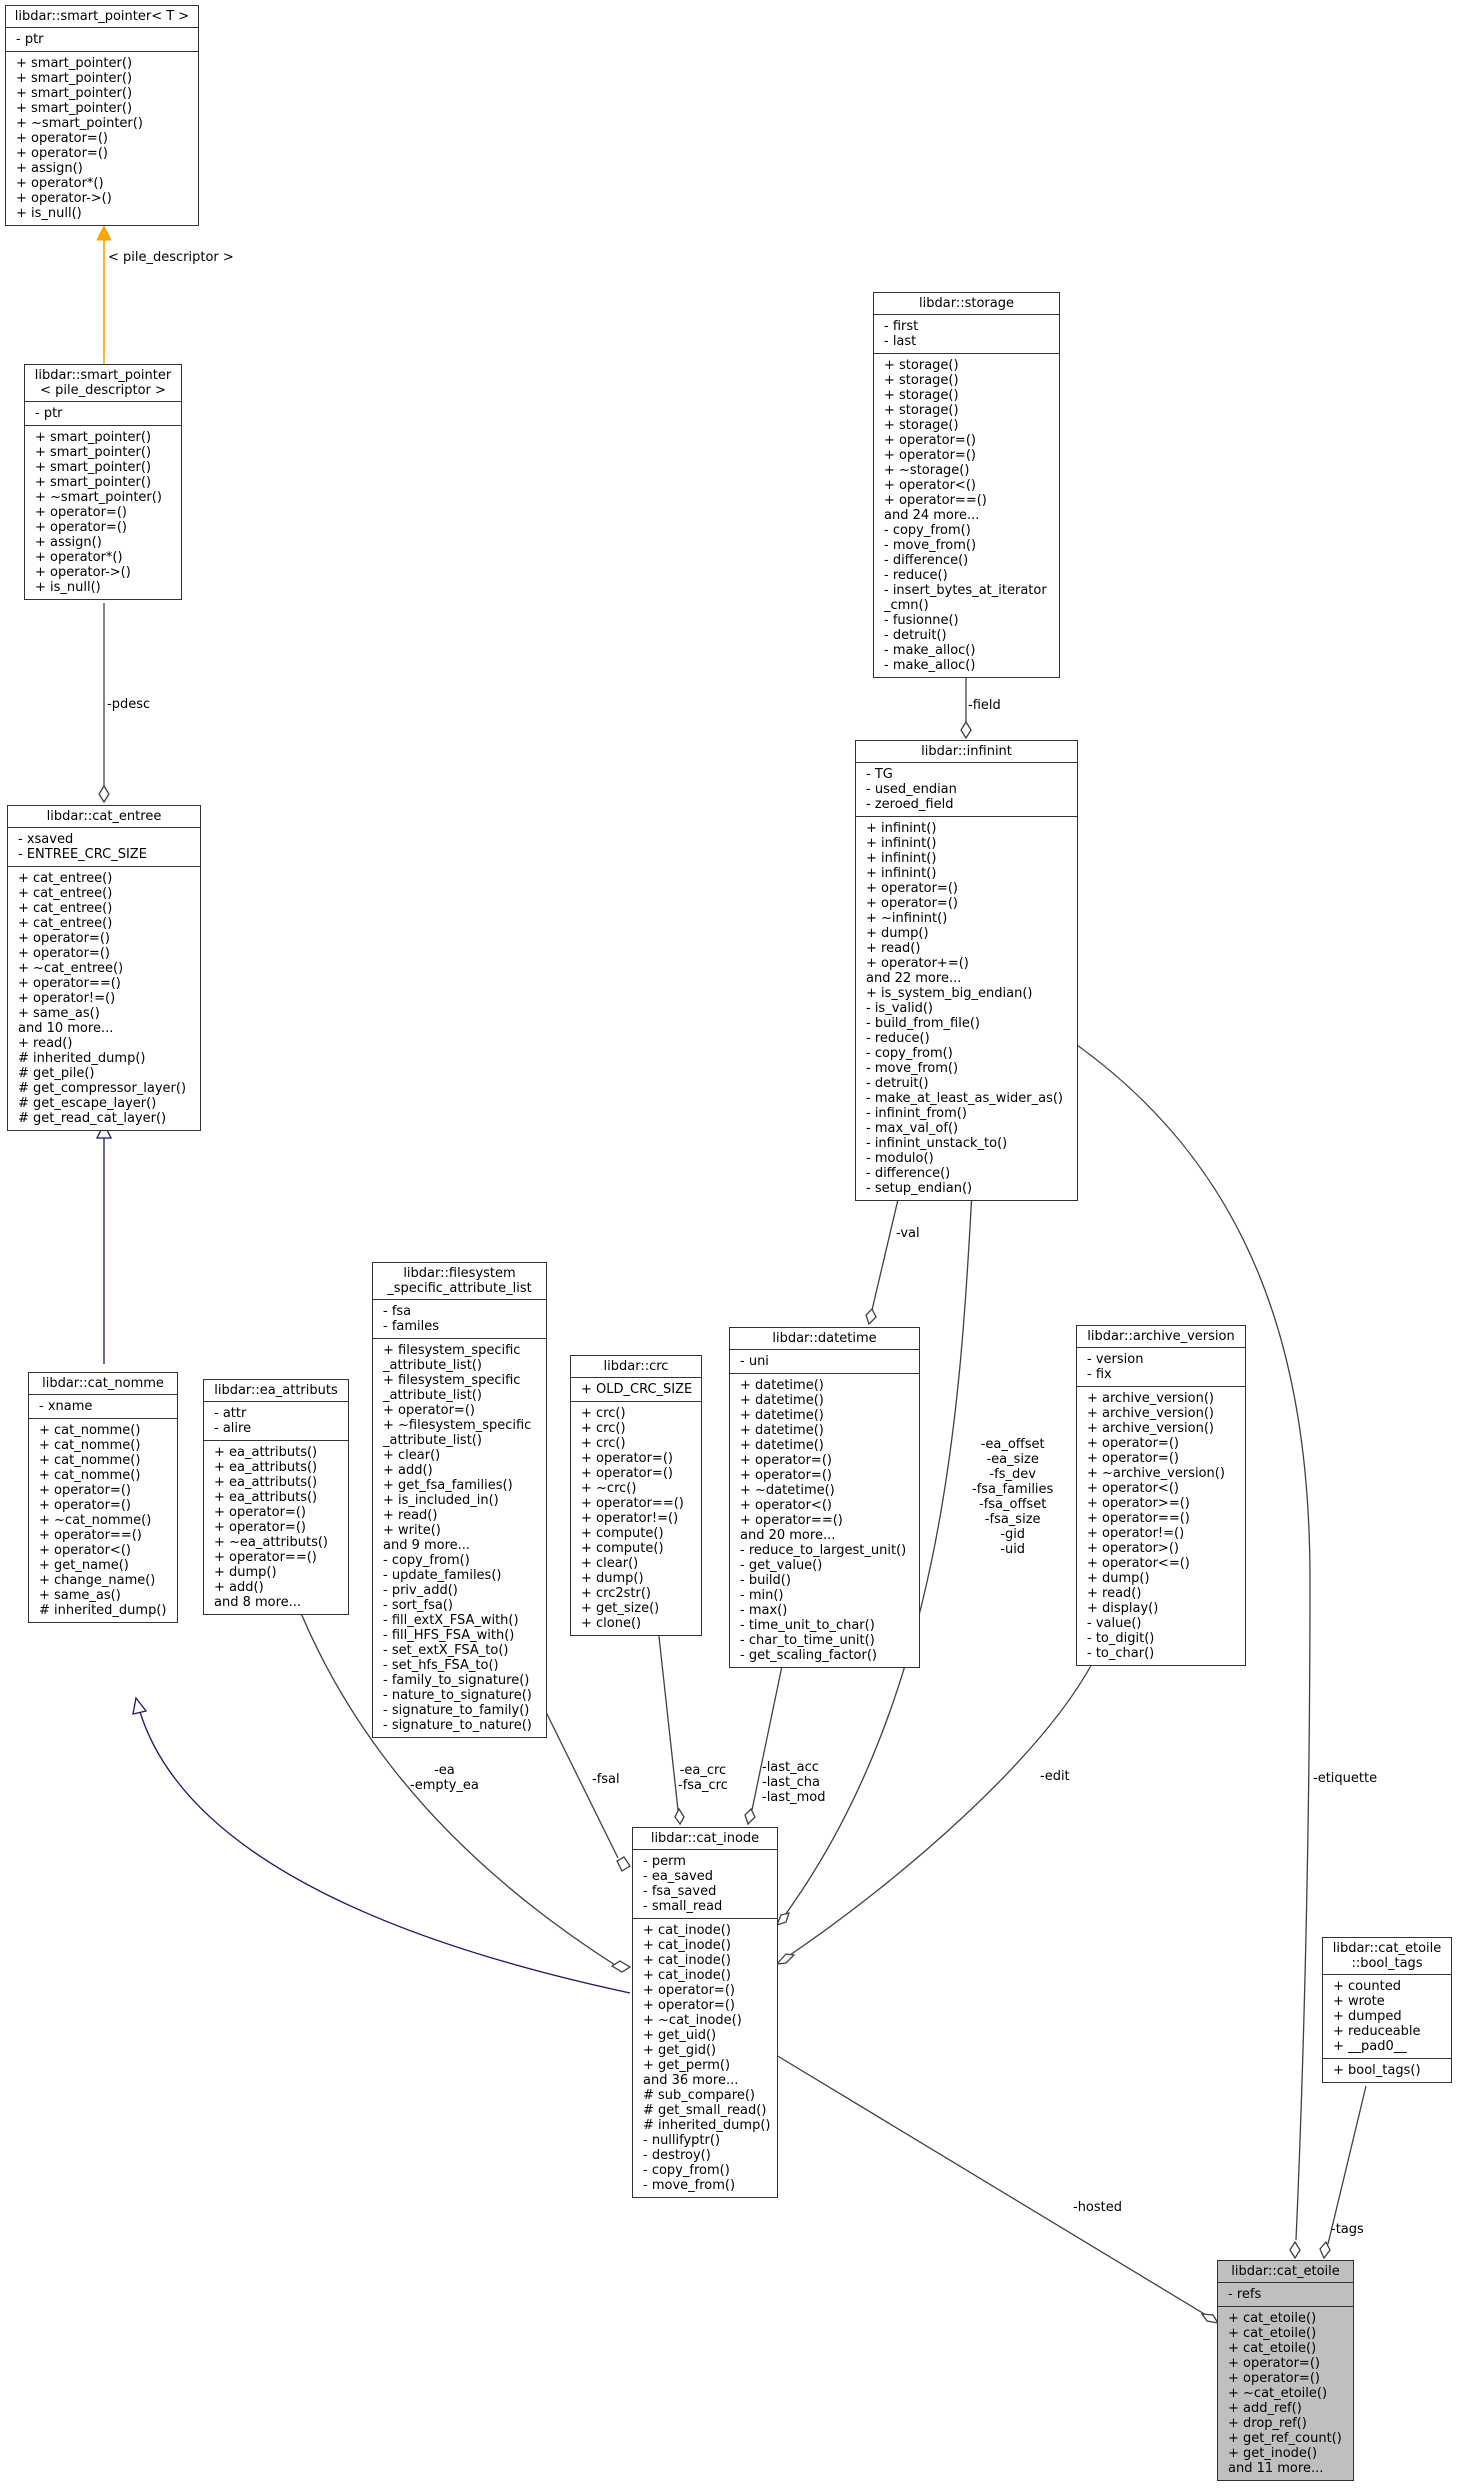  I want to click on class-attributes: - fsa - familes, so click(459, 1319).